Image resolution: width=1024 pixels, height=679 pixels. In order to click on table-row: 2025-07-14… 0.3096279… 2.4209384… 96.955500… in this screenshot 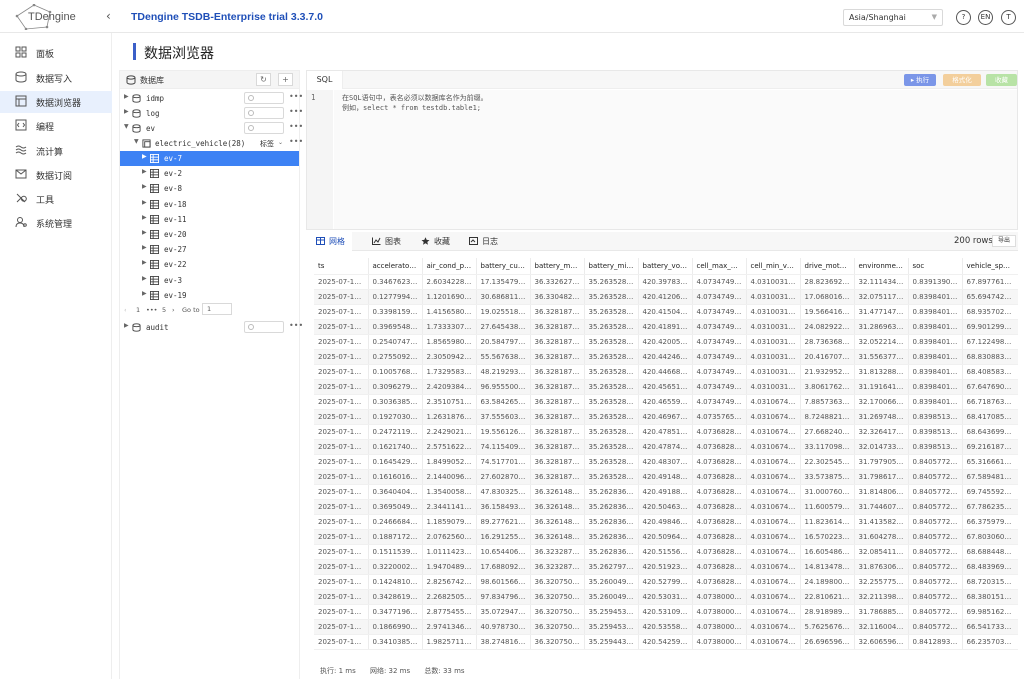, I will do `click(666, 387)`.